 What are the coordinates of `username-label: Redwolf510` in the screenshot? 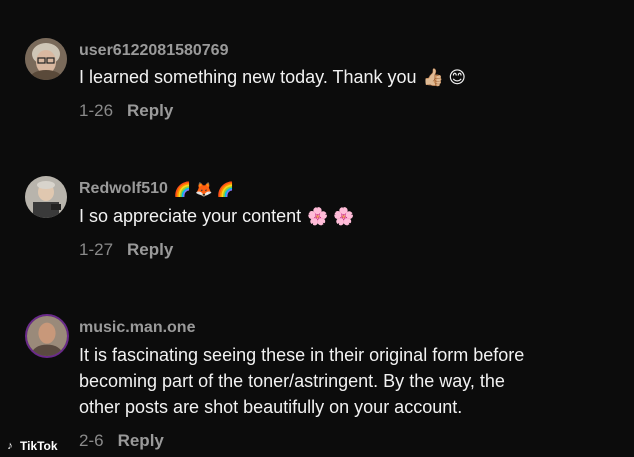 It's located at (123, 189).